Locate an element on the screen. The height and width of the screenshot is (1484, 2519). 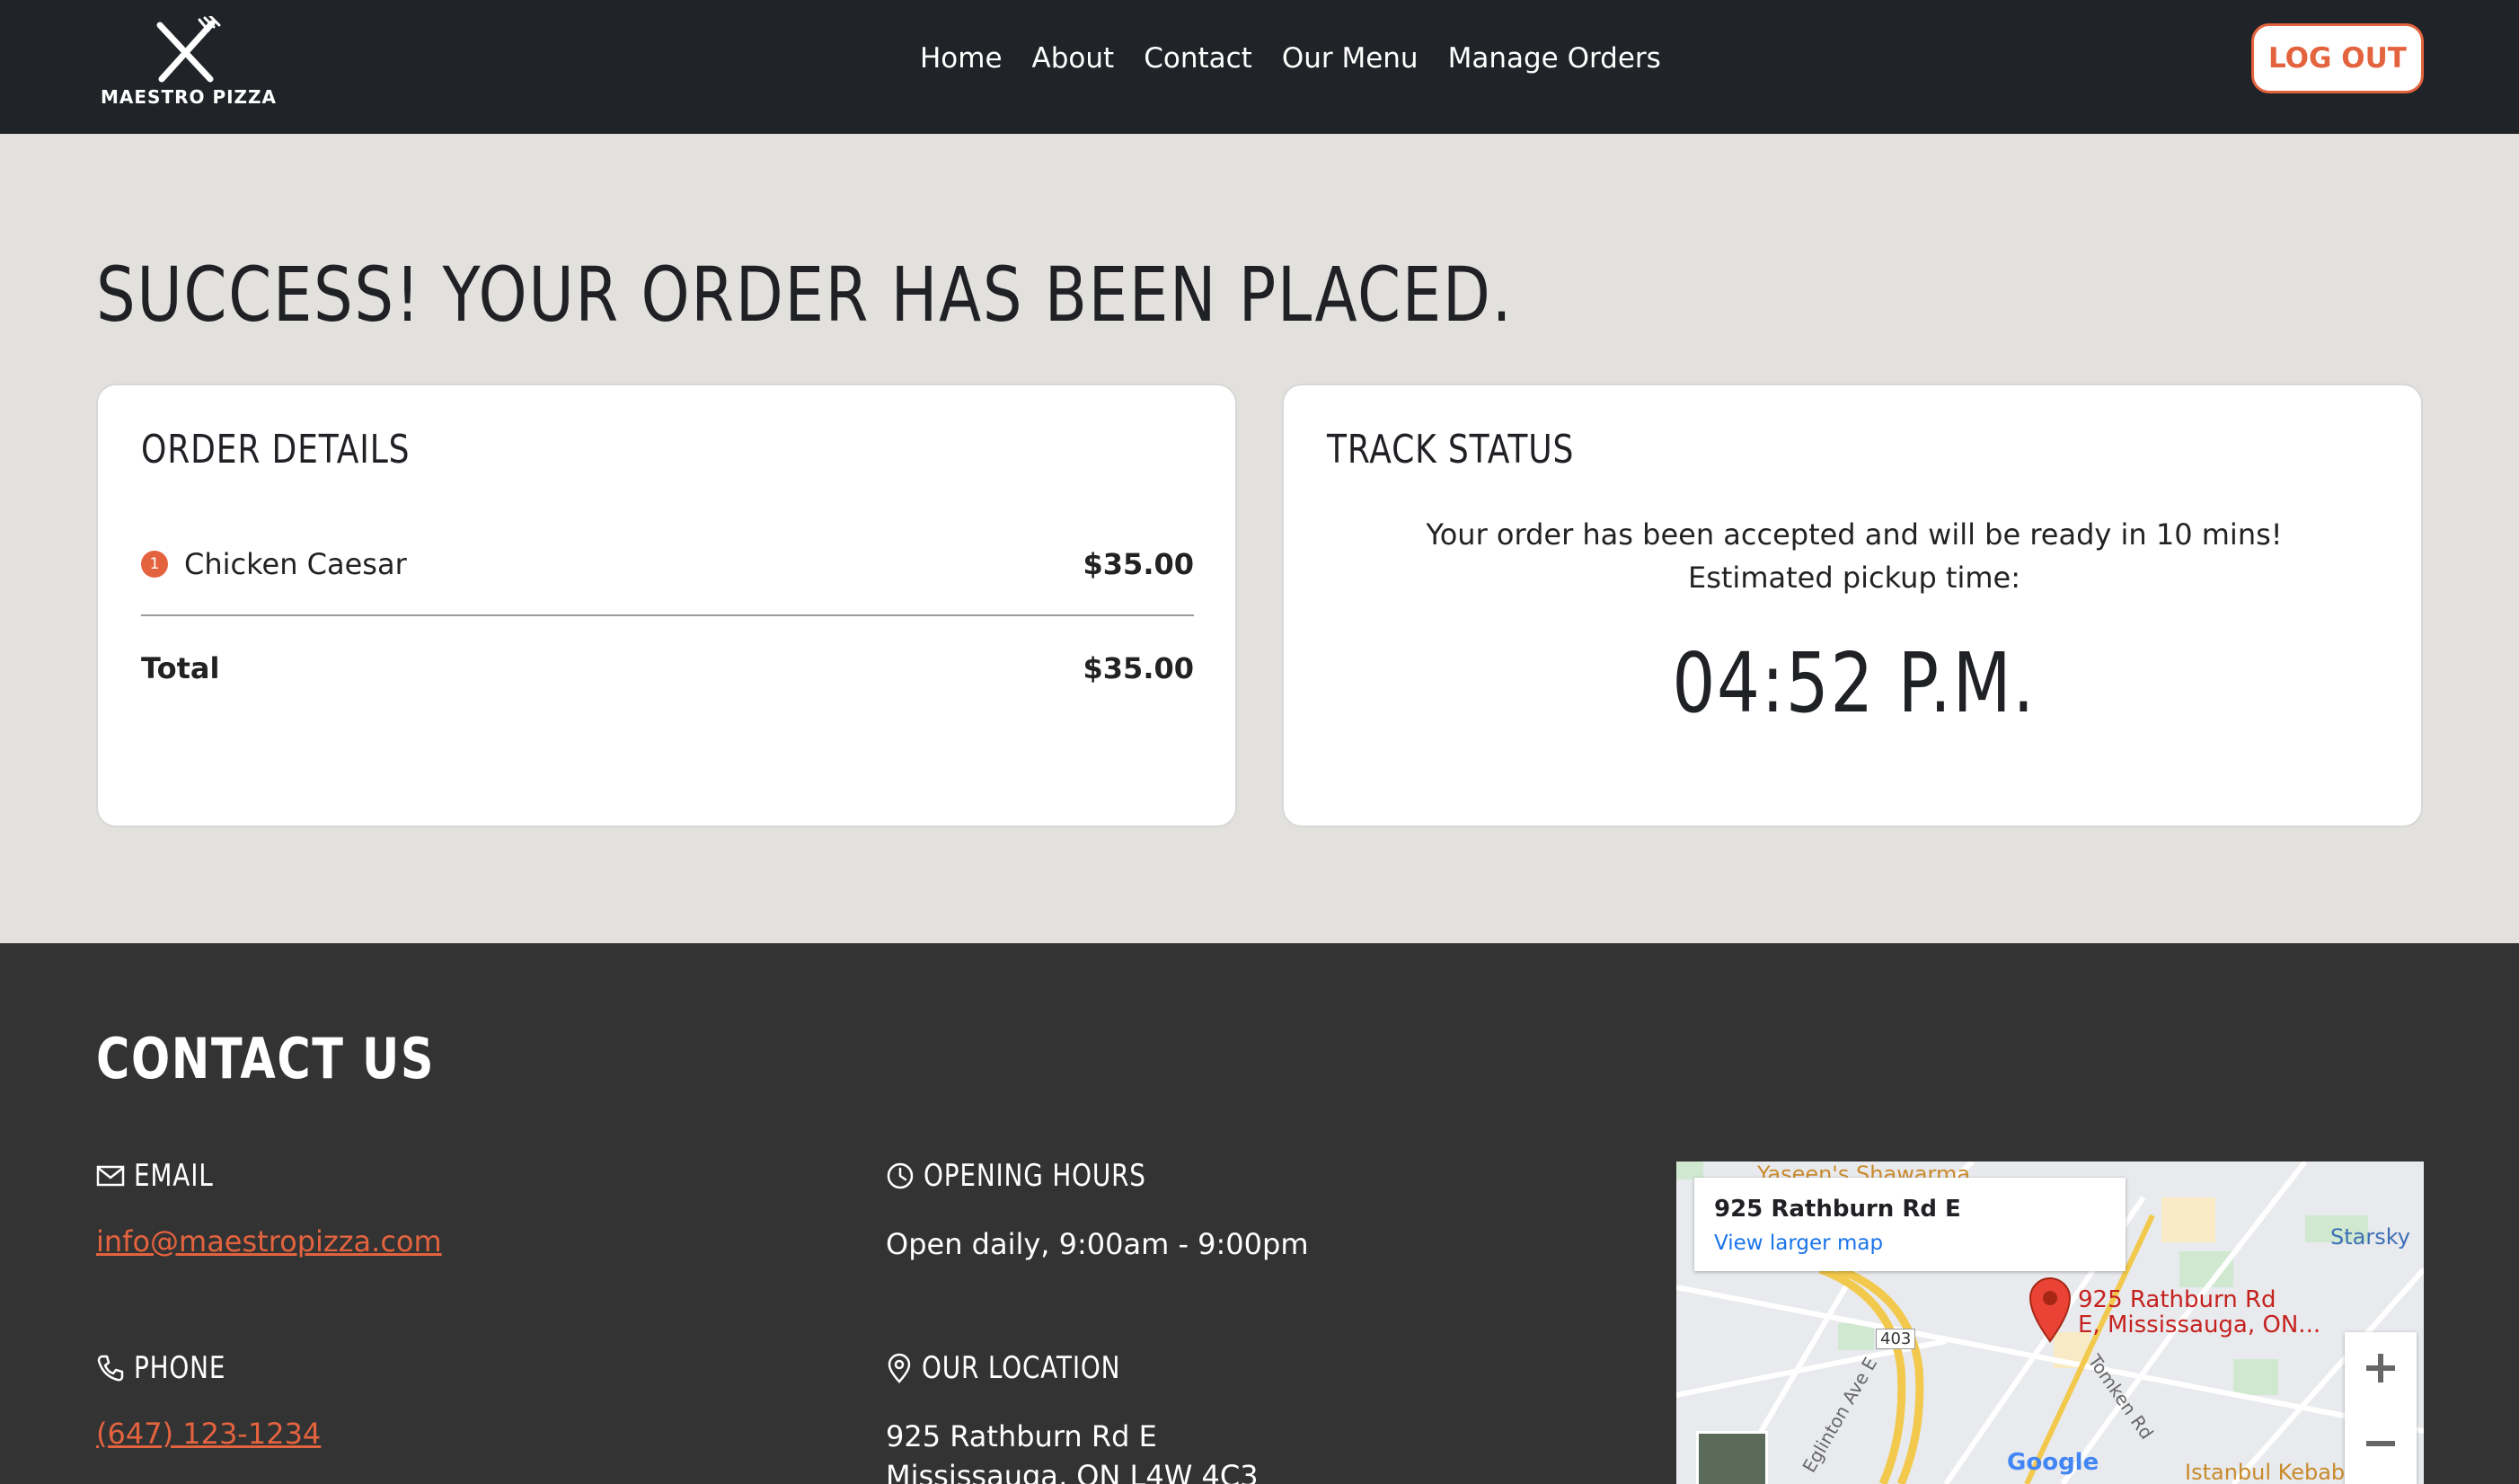
brand-logo: MAESTRO PIZZA is located at coordinates (189, 63).